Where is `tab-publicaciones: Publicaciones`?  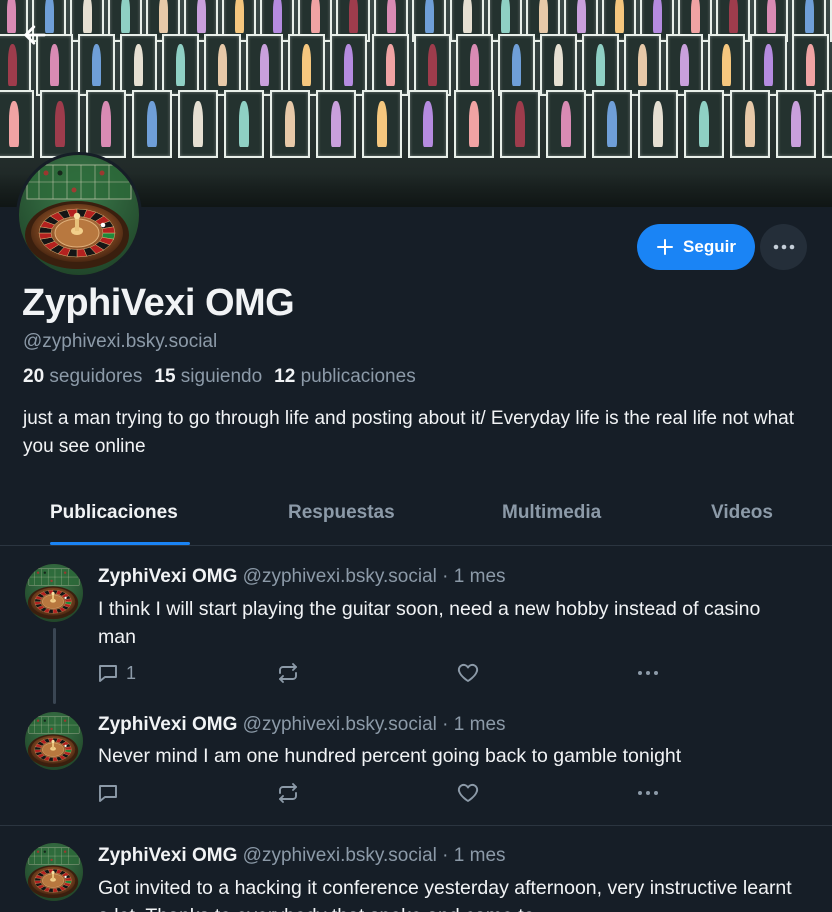 tab-publicaciones: Publicaciones is located at coordinates (114, 513).